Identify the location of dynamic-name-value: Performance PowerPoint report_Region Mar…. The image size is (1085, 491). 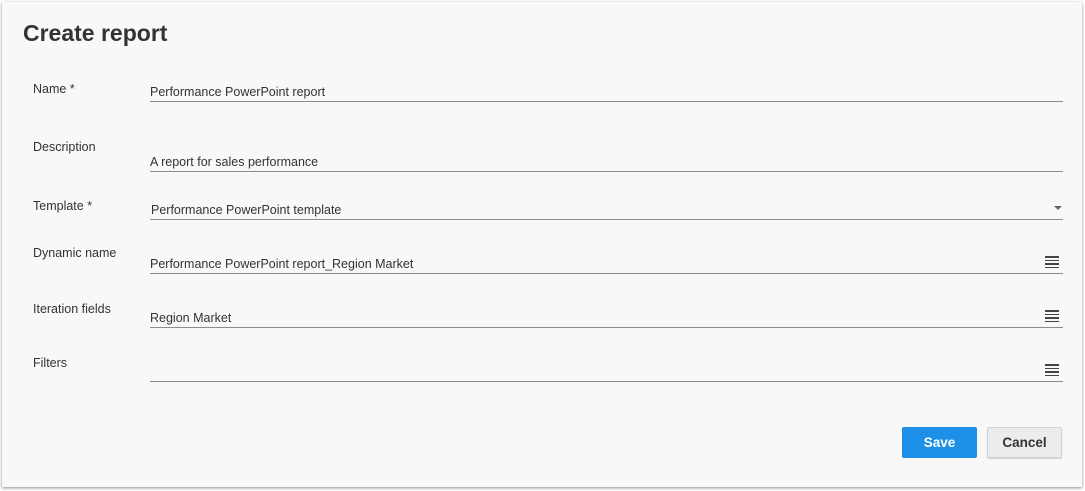
(282, 264).